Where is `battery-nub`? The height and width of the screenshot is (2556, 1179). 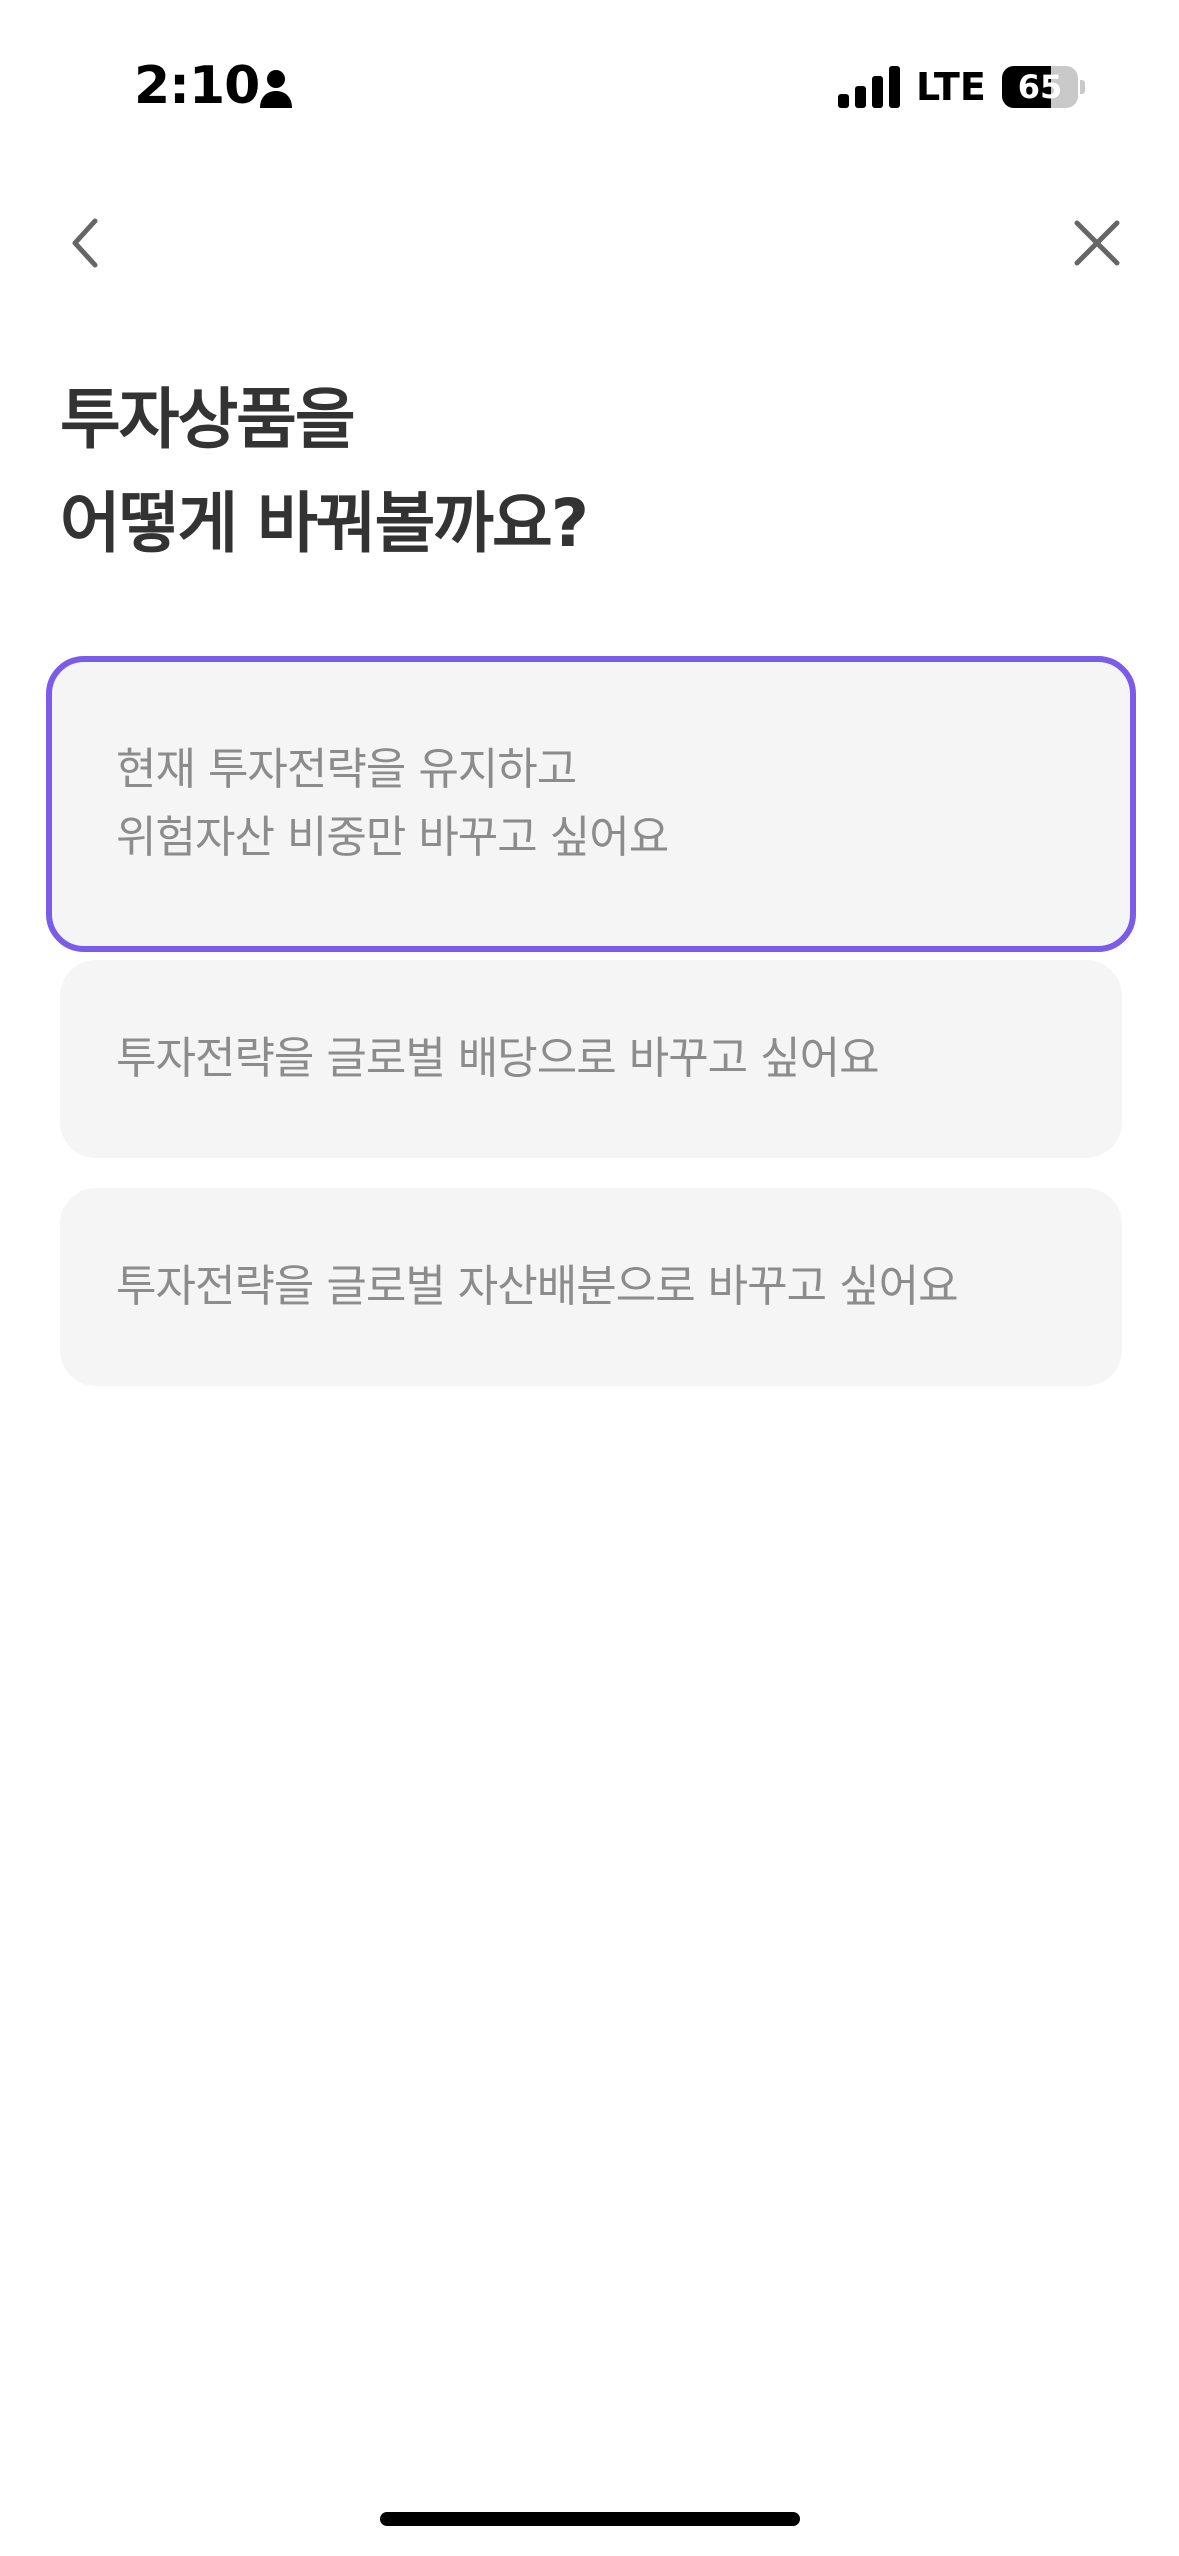 battery-nub is located at coordinates (1082, 87).